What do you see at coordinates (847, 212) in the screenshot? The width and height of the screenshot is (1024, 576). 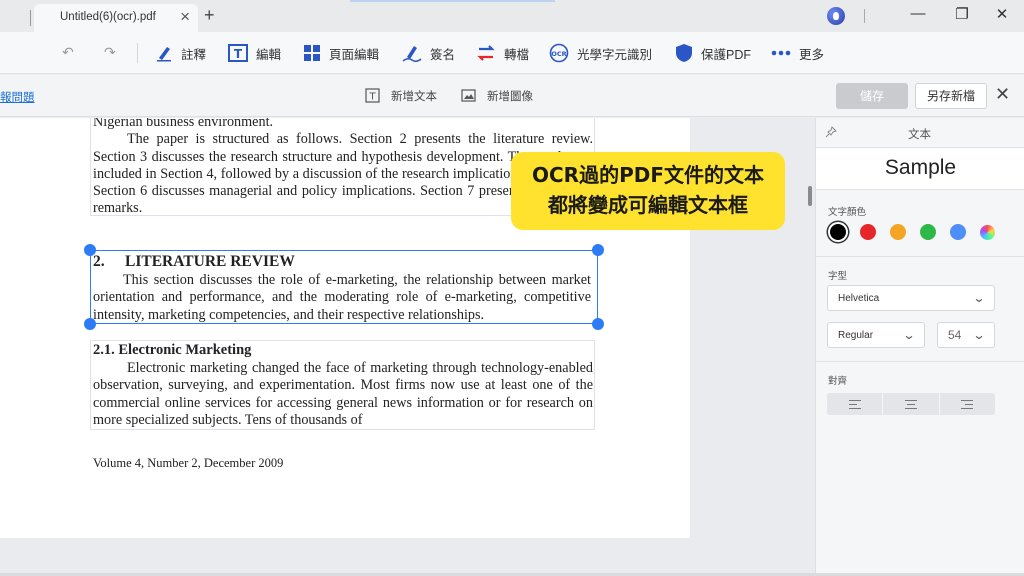 I see `text-color-label: 文字顏色` at bounding box center [847, 212].